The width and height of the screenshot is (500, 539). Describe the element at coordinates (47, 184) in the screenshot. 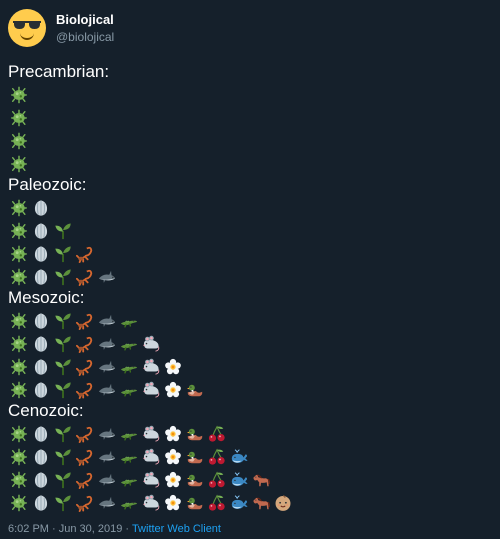

I see `era-title: Paleozoic:` at that location.